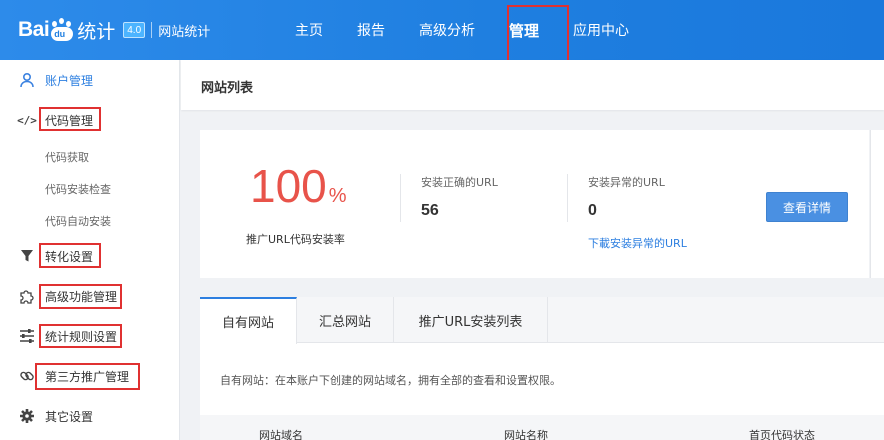  Describe the element at coordinates (78, 221) in the screenshot. I see `sidebar-subitem-auto-install: 代码自动安装` at that location.